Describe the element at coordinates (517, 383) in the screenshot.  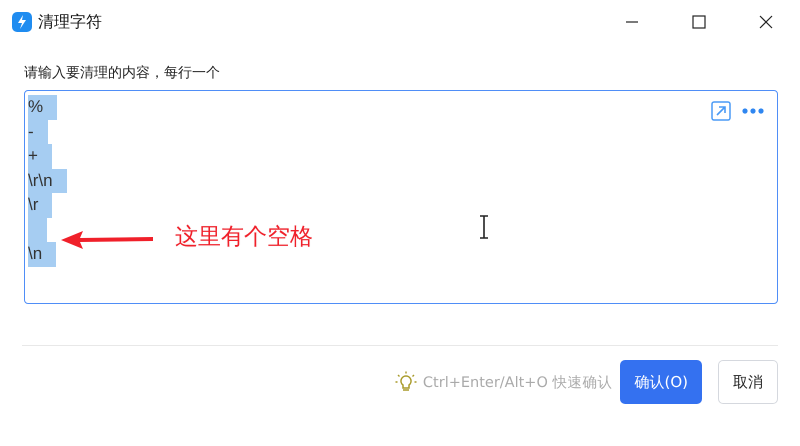
I see `shortcut-hint: Ctrl+Enter/Alt+O 快速确认` at that location.